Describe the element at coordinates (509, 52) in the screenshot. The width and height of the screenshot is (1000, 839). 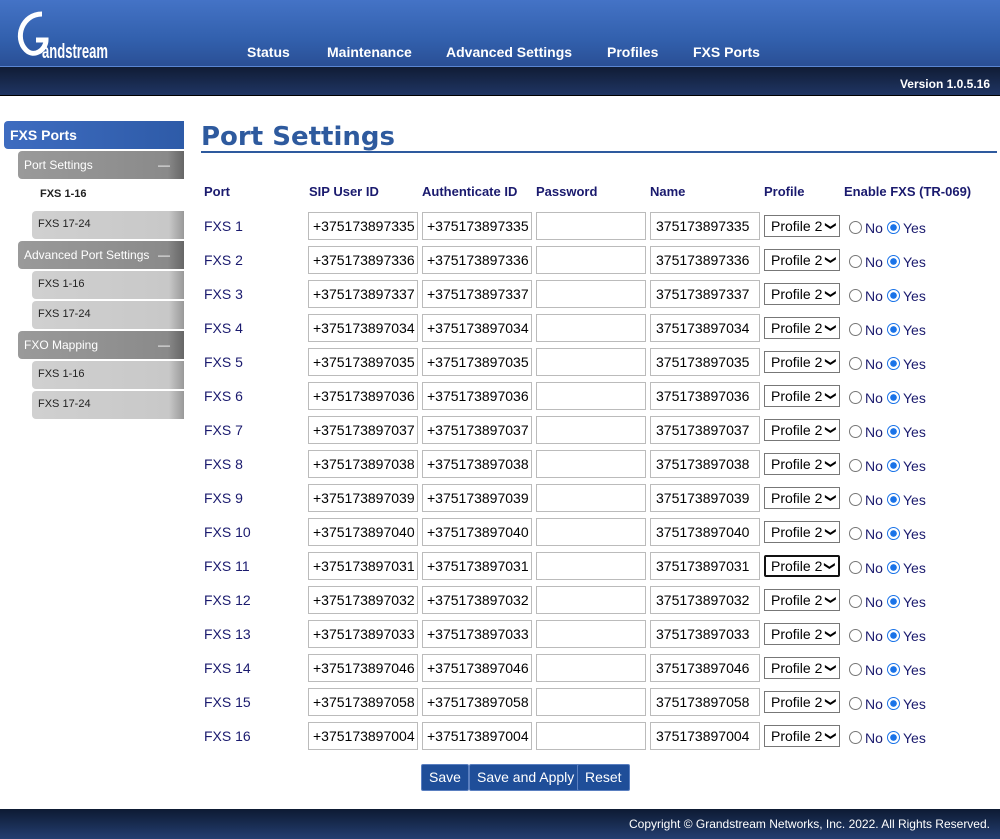
I see `nav-advanced-settings: Advanced Settings` at that location.